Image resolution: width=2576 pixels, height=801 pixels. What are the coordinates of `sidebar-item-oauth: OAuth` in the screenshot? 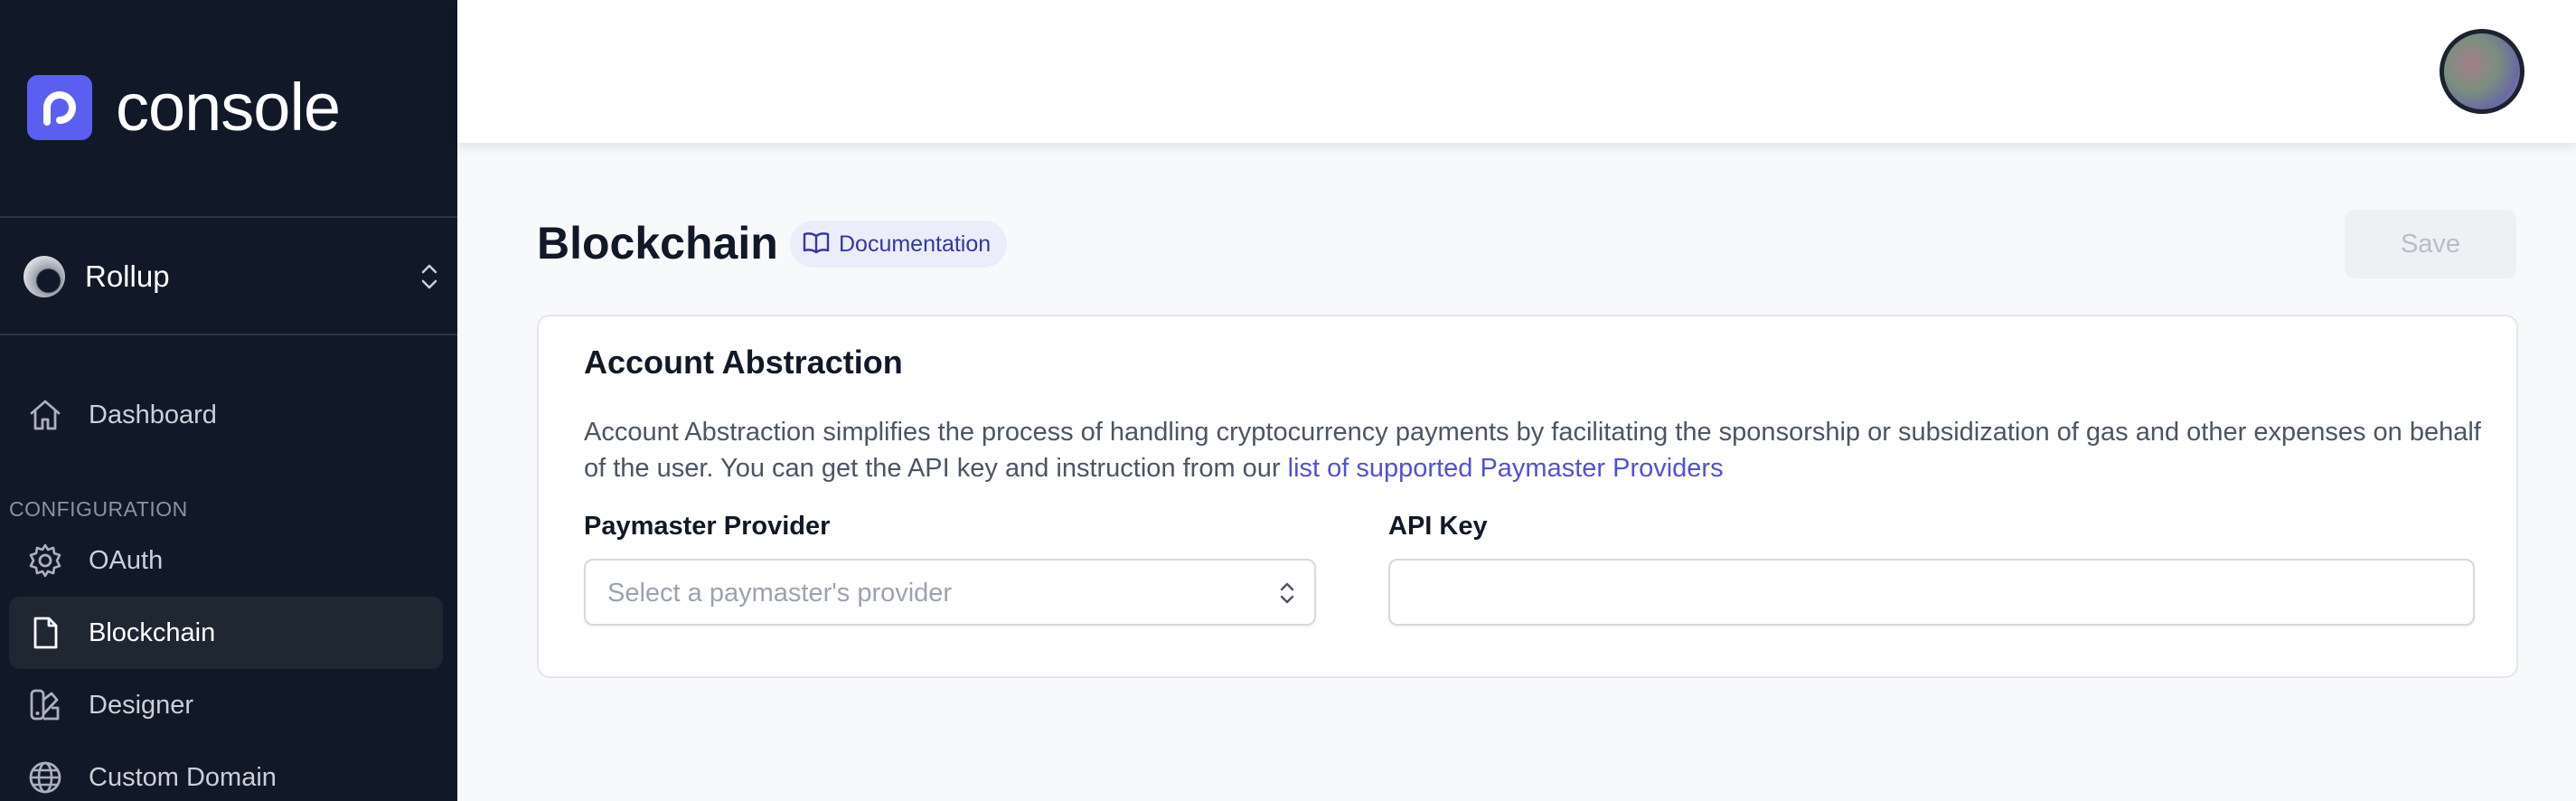 It's located at (226, 560).